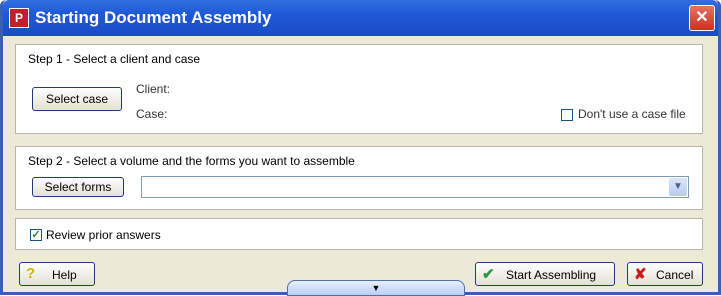 The image size is (721, 296). I want to click on close-button: ✕, so click(702, 18).